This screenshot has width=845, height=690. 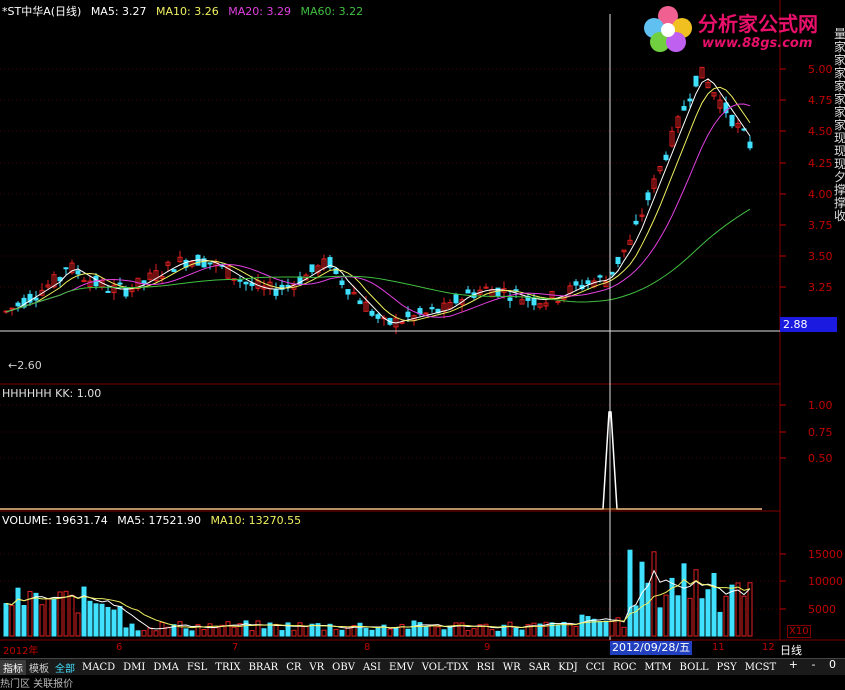 What do you see at coordinates (760, 667) in the screenshot?
I see `indicator-tab-mcst: MCST` at bounding box center [760, 667].